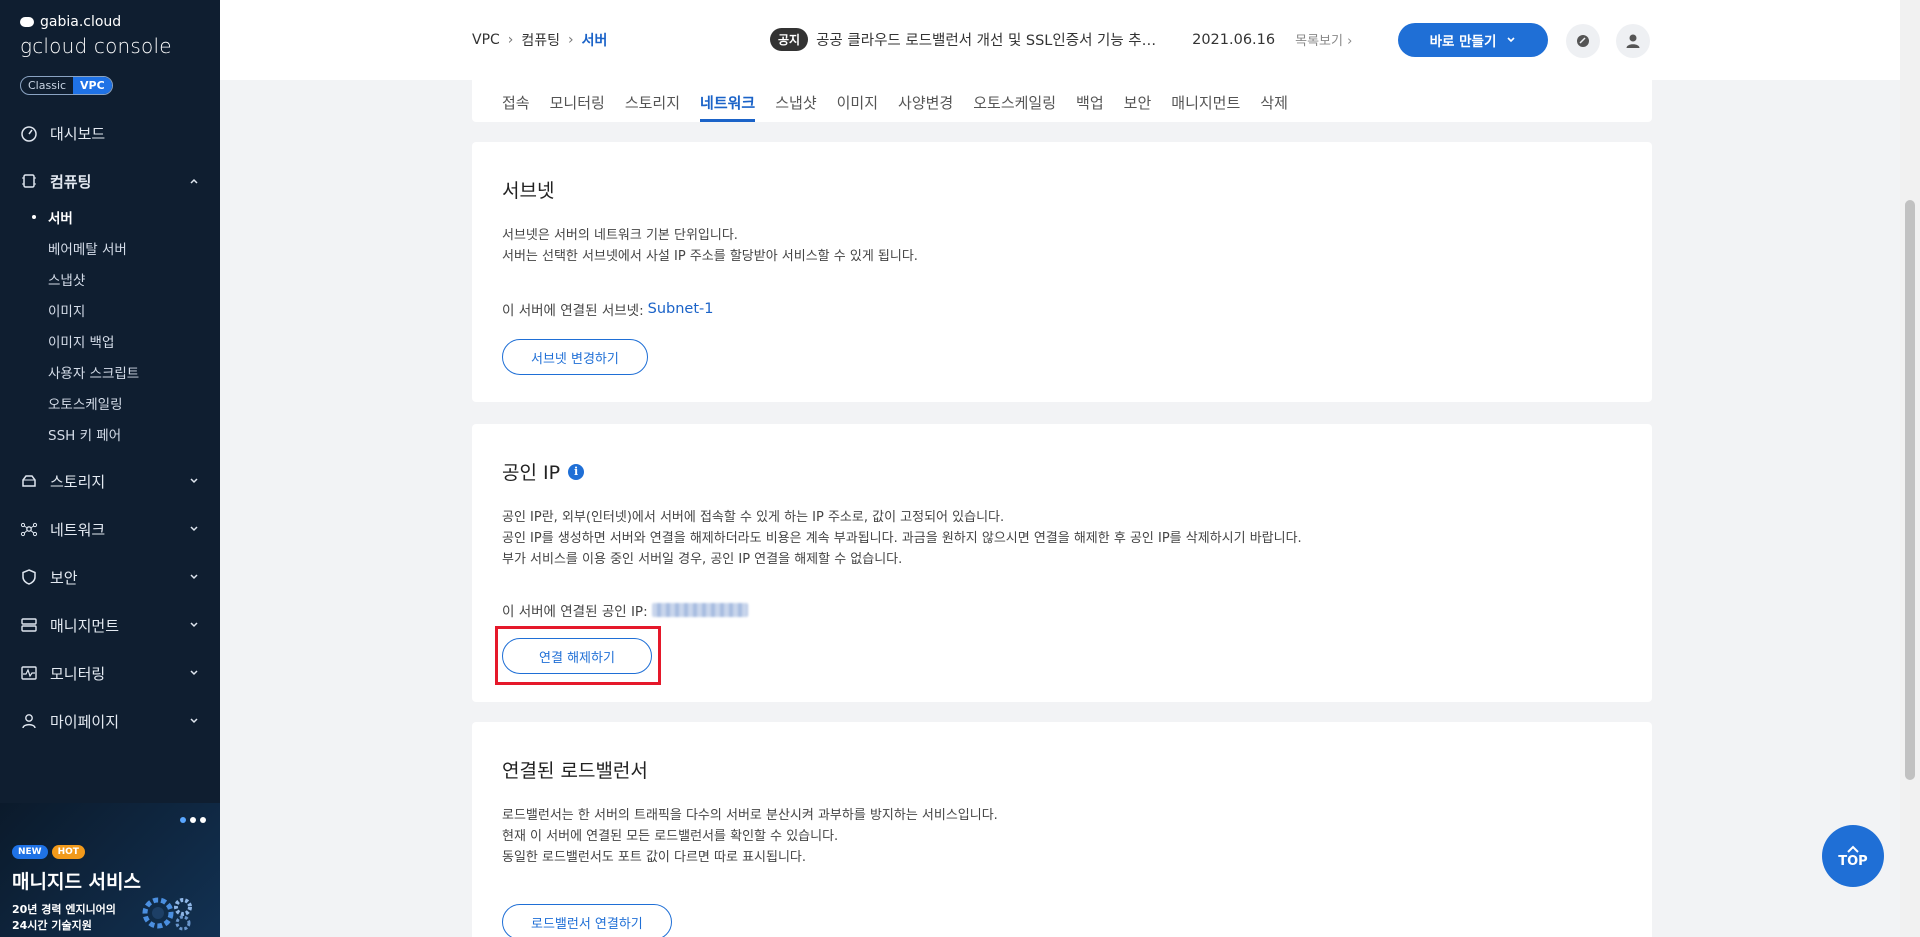 This screenshot has width=1920, height=937. I want to click on breadcrumb-current: 서버, so click(594, 41).